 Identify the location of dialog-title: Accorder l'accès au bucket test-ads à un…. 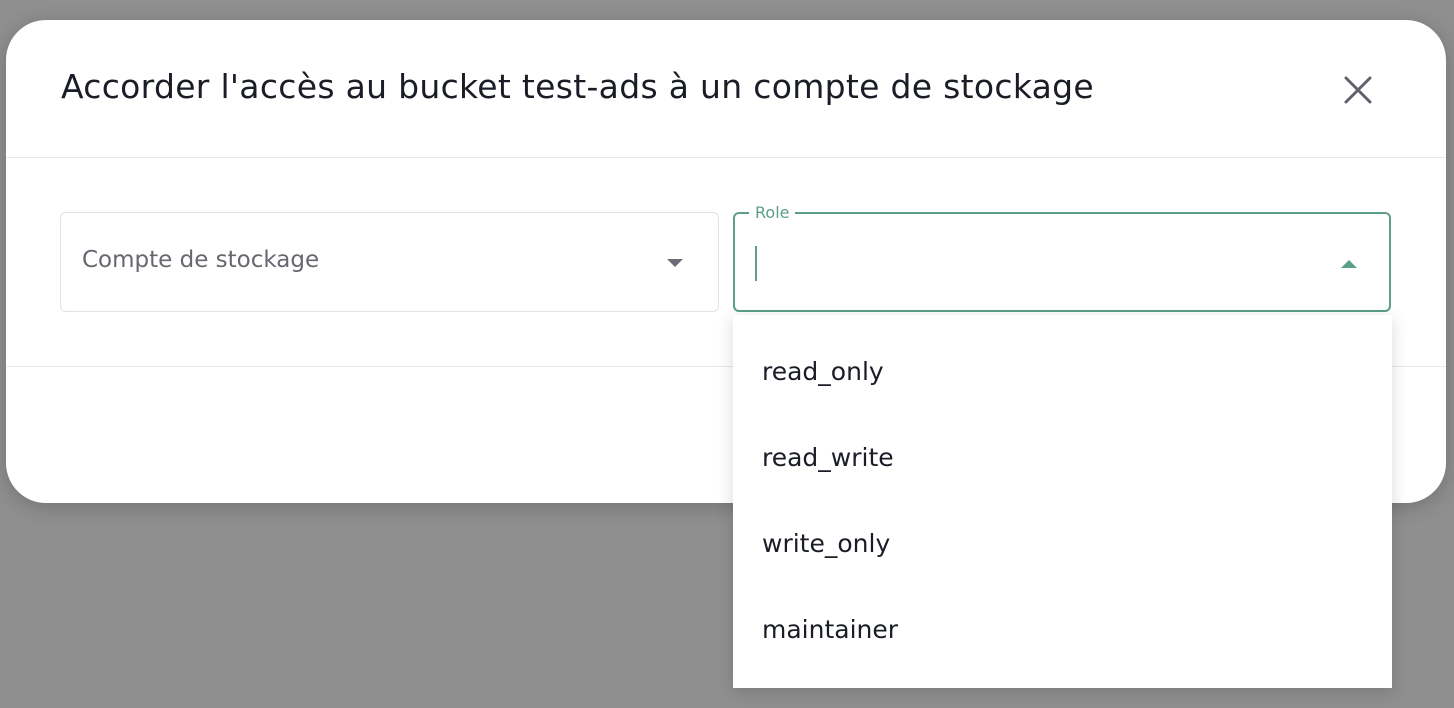
(578, 86).